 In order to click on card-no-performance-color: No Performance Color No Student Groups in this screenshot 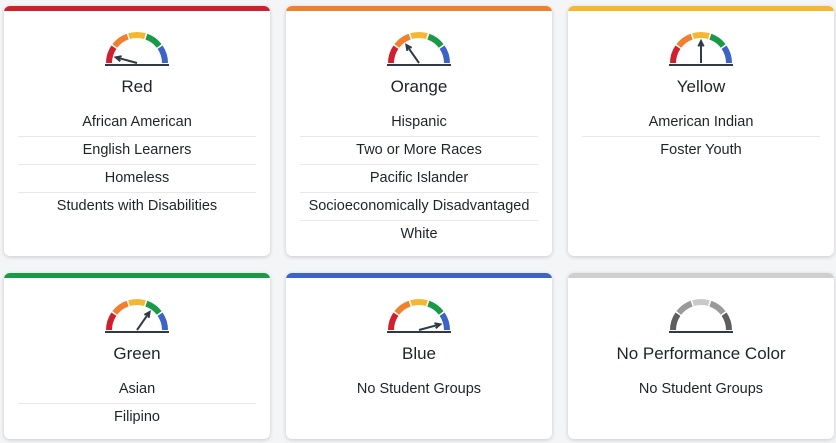, I will do `click(701, 356)`.